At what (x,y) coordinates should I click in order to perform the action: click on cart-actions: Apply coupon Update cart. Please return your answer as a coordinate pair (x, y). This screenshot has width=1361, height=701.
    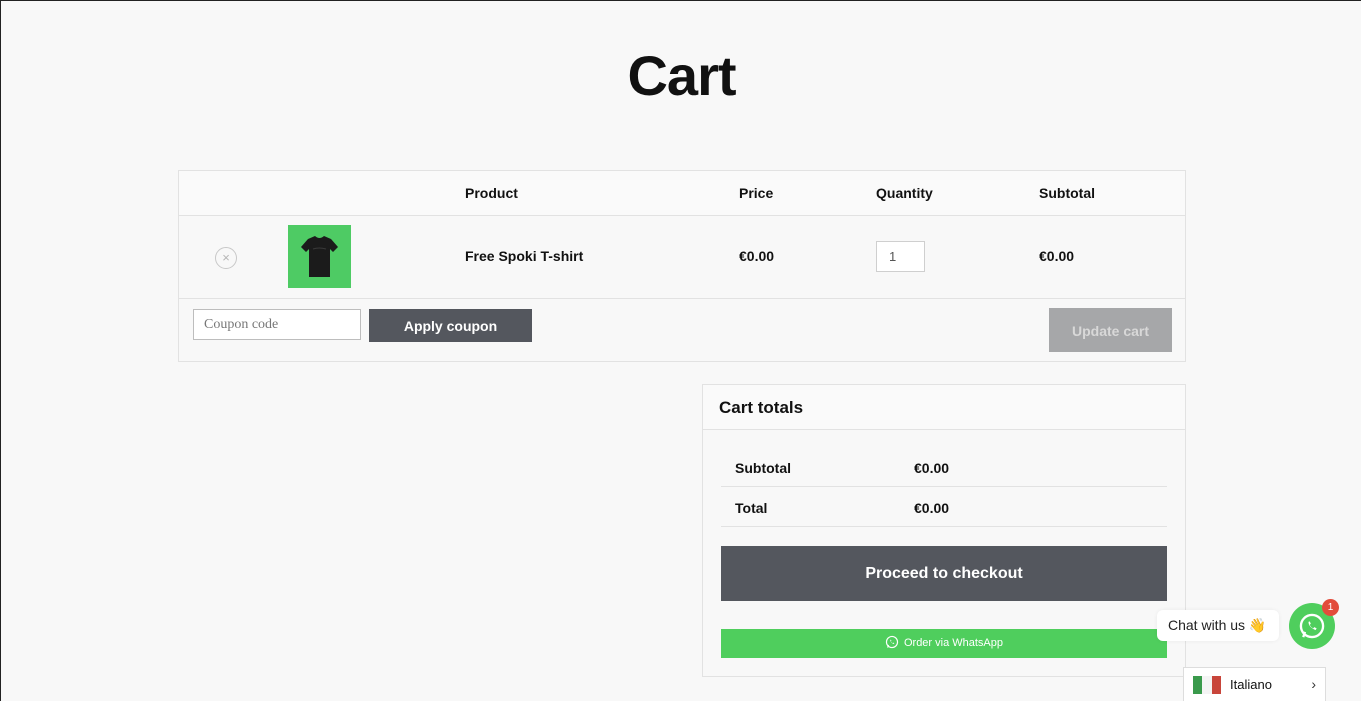
    Looking at the image, I should click on (682, 330).